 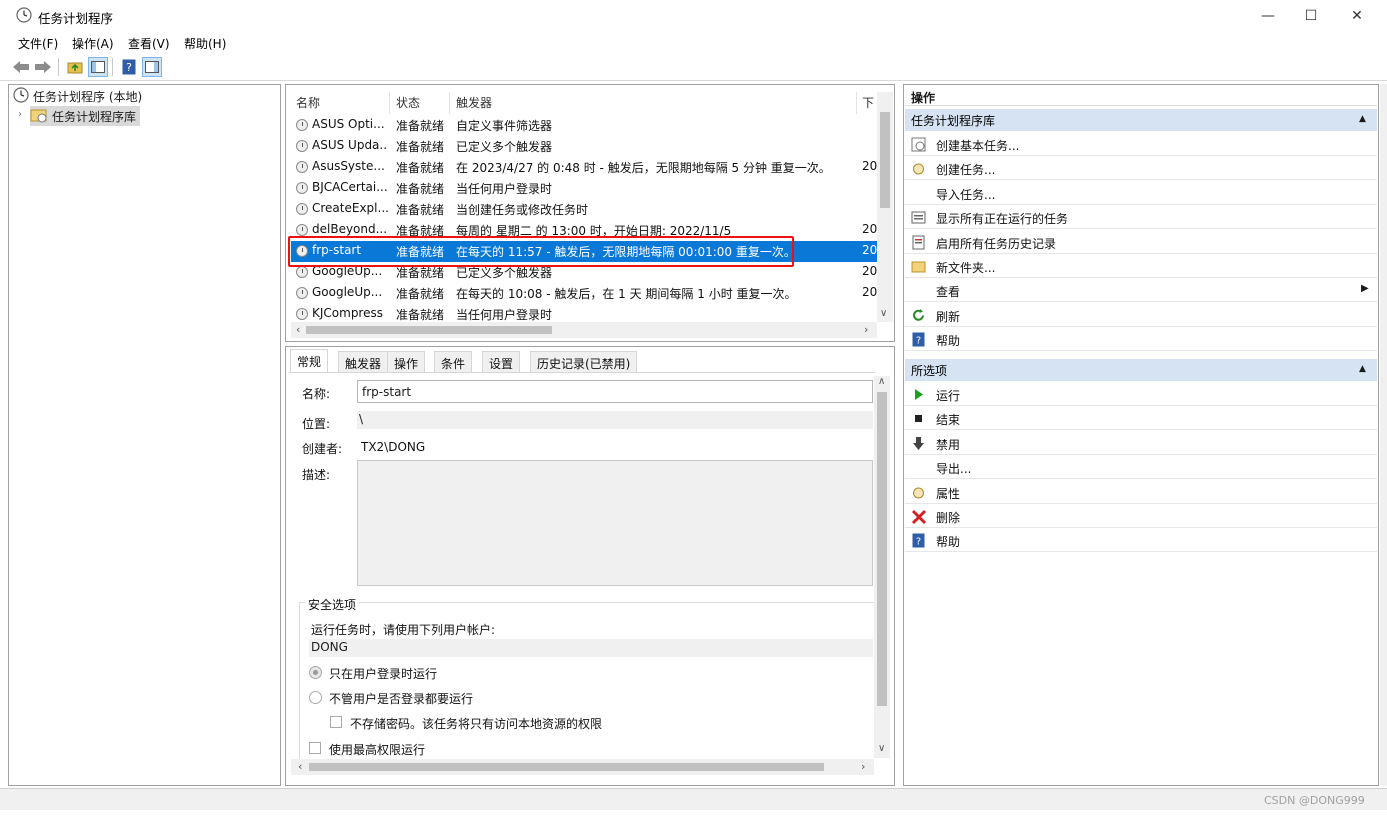 I want to click on actions-section-selected: 所选项, so click(x=1141, y=370).